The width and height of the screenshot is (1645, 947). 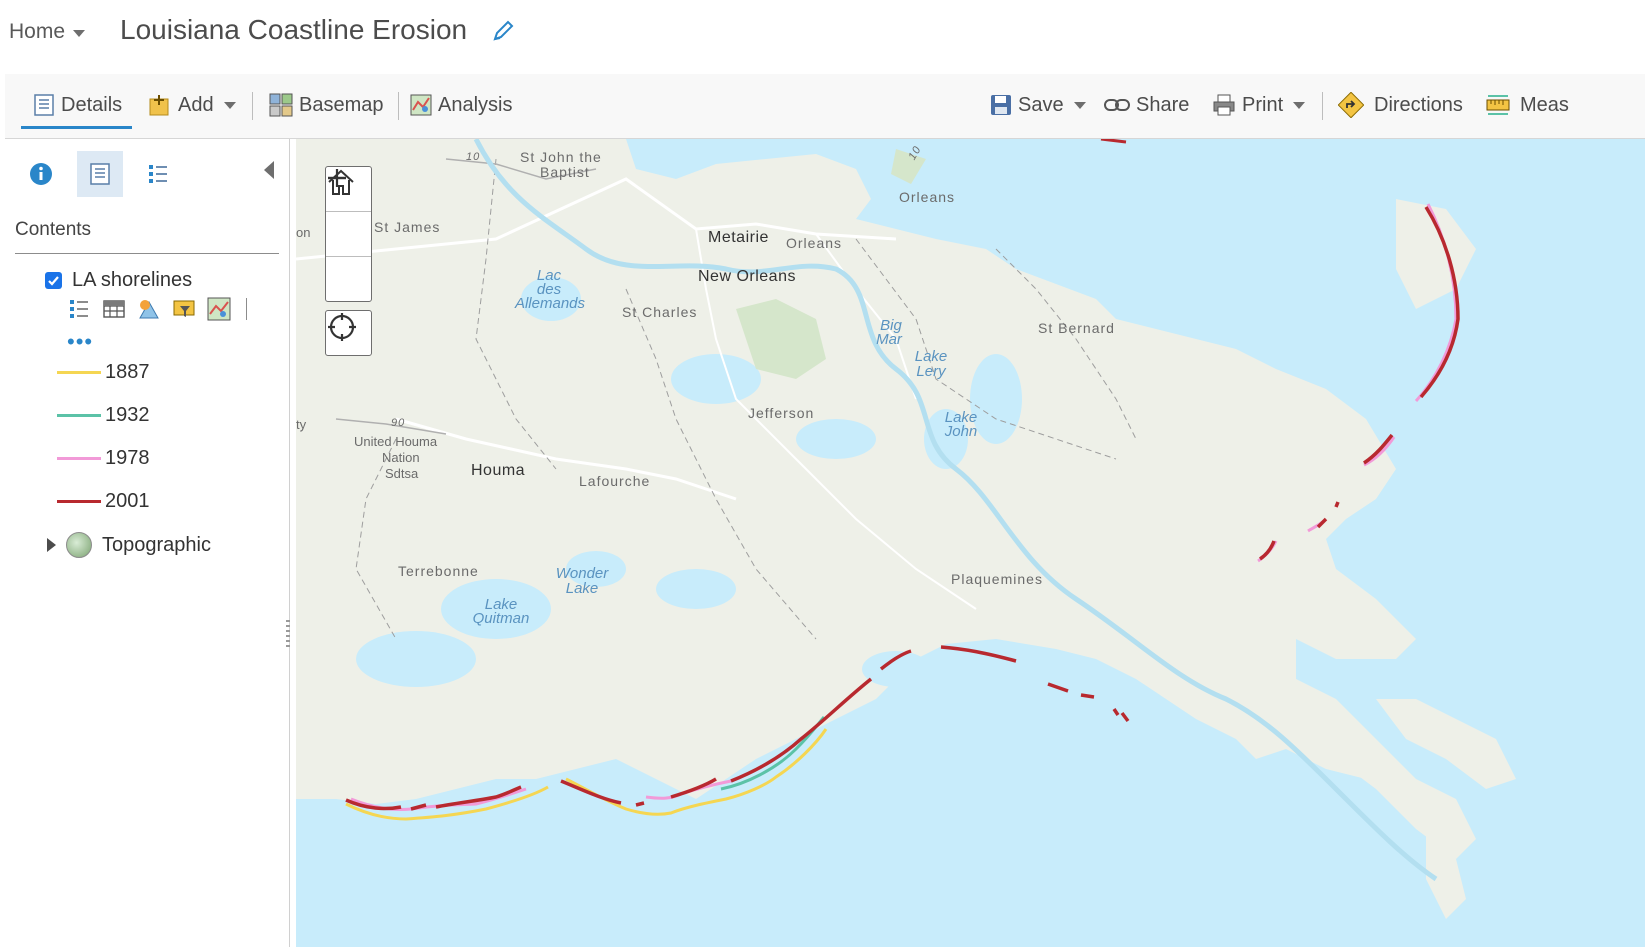 I want to click on home-menu: Home, so click(x=47, y=32).